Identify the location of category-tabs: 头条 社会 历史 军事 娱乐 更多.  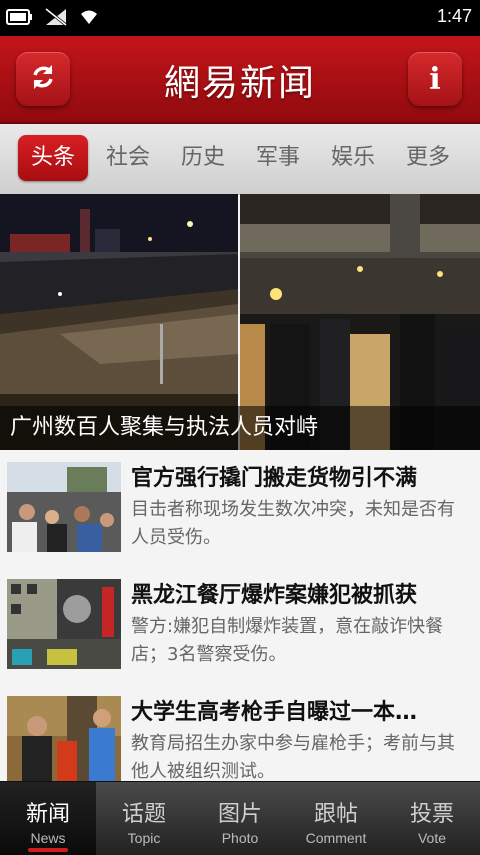
(240, 159).